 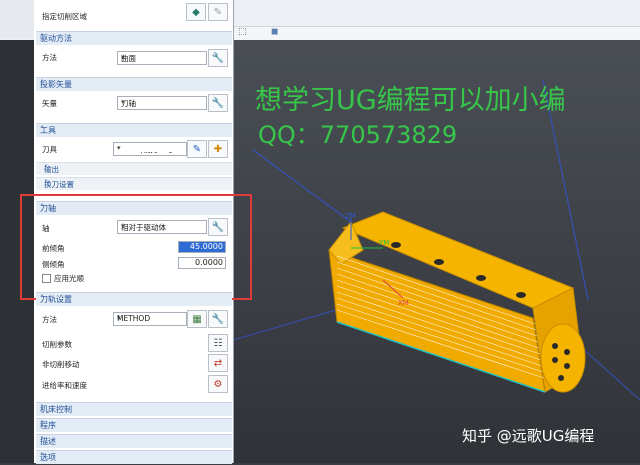 I want to click on section-projection-vector: 投影矢量 ˄, so click(x=134, y=84).